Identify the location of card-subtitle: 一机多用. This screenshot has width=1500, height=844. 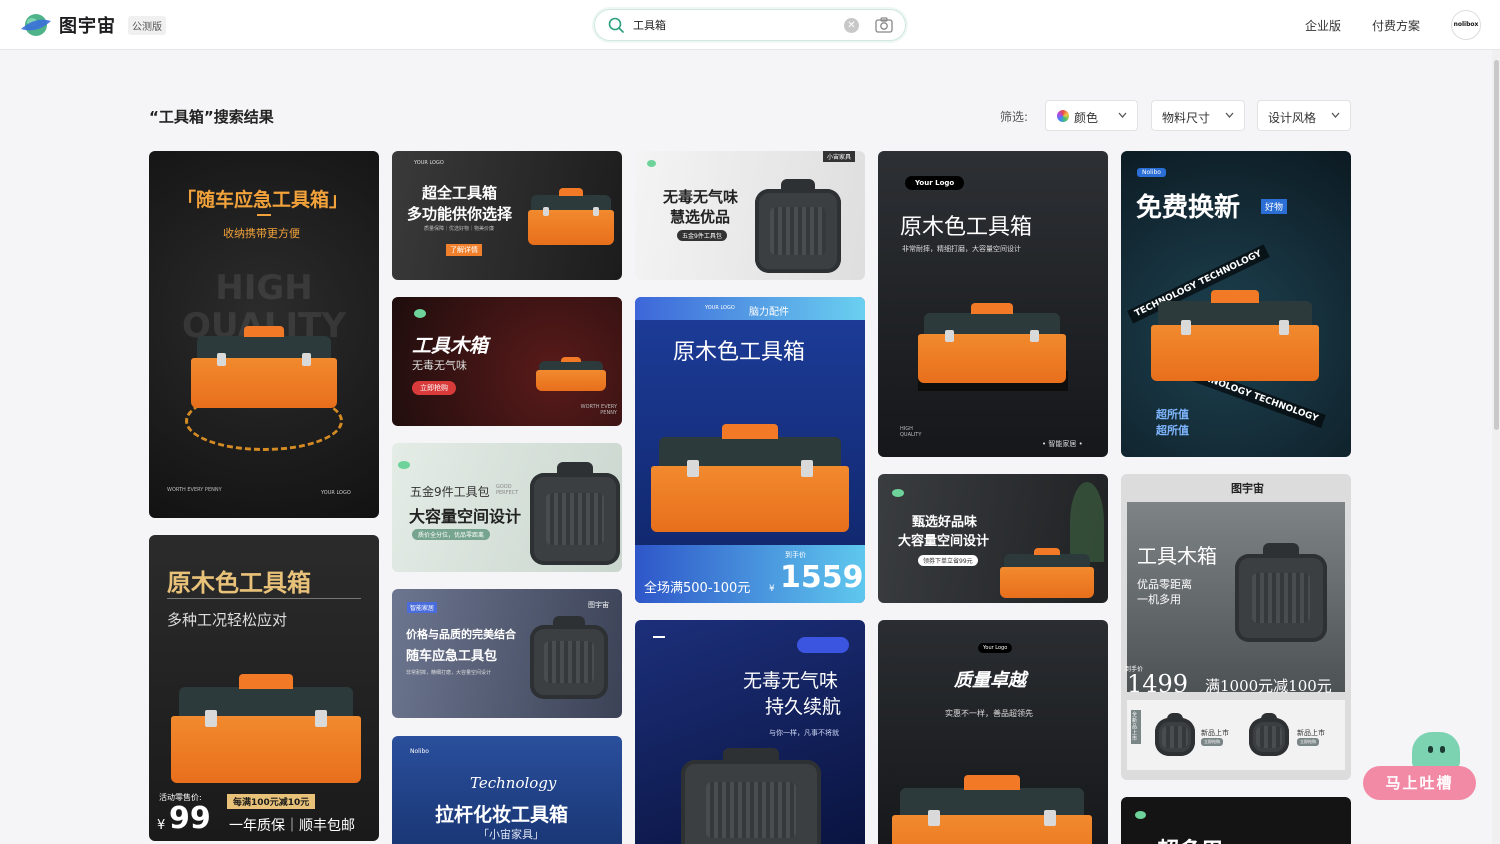
(1159, 599).